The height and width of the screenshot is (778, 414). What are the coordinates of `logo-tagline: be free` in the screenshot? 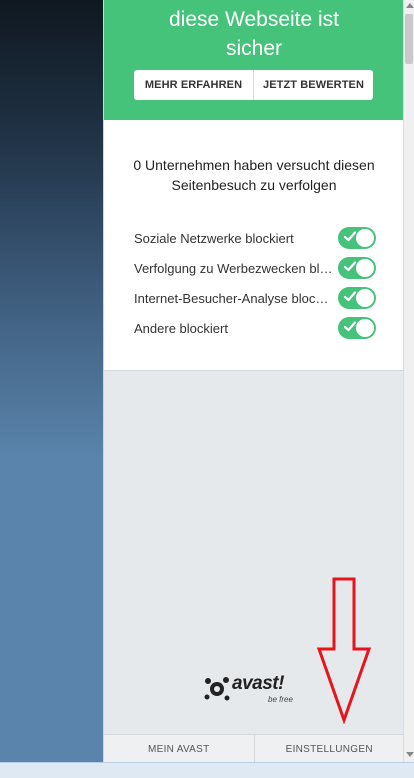 It's located at (280, 699).